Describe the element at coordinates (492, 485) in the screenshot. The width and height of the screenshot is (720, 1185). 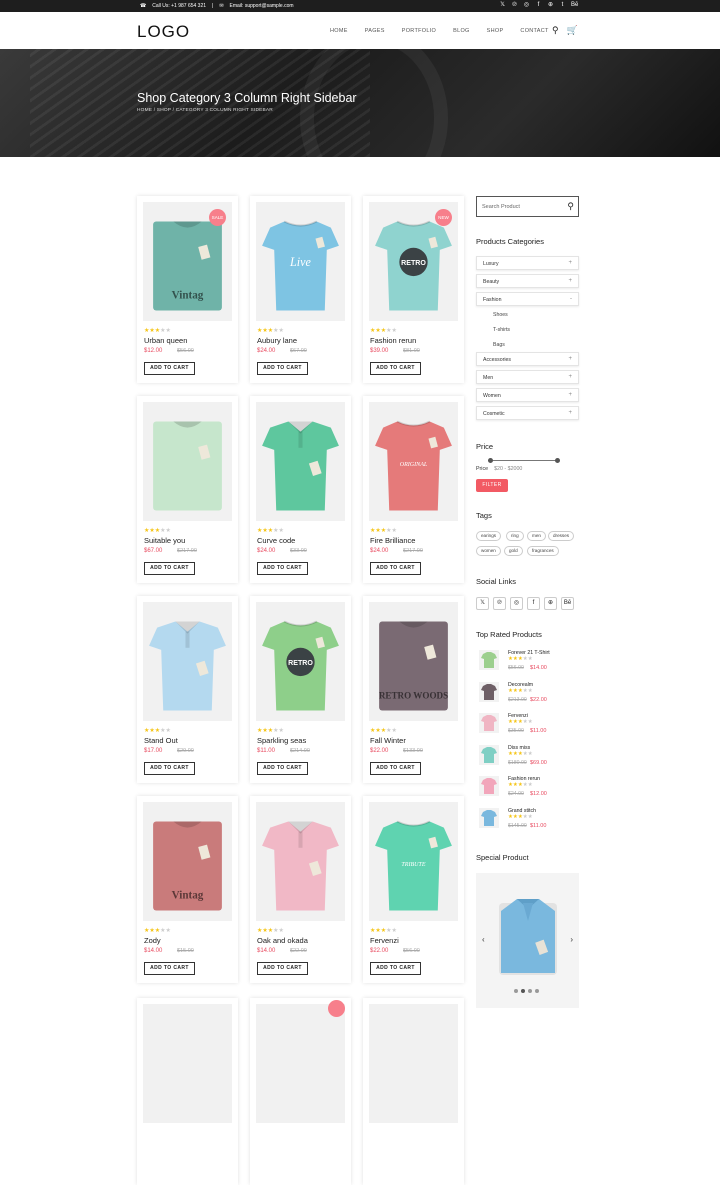
I see `filter-button: FILTER` at that location.